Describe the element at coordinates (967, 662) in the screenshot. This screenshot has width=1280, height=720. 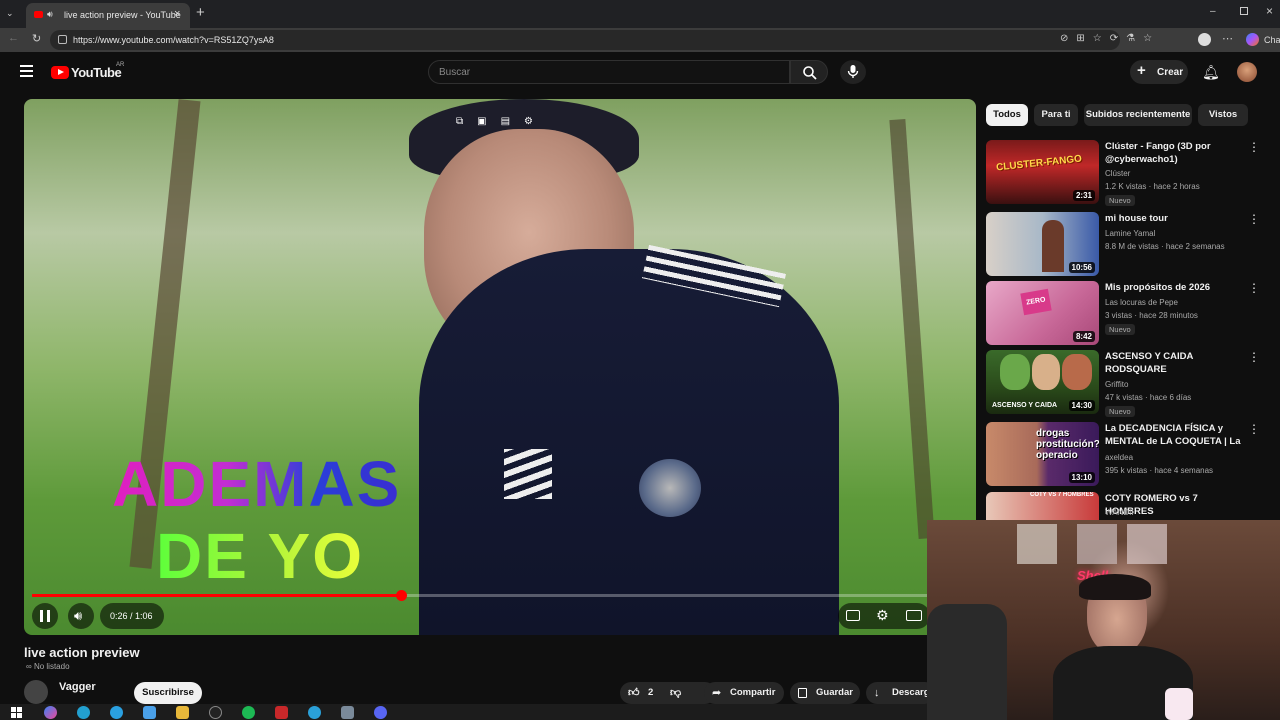
I see `chair` at that location.